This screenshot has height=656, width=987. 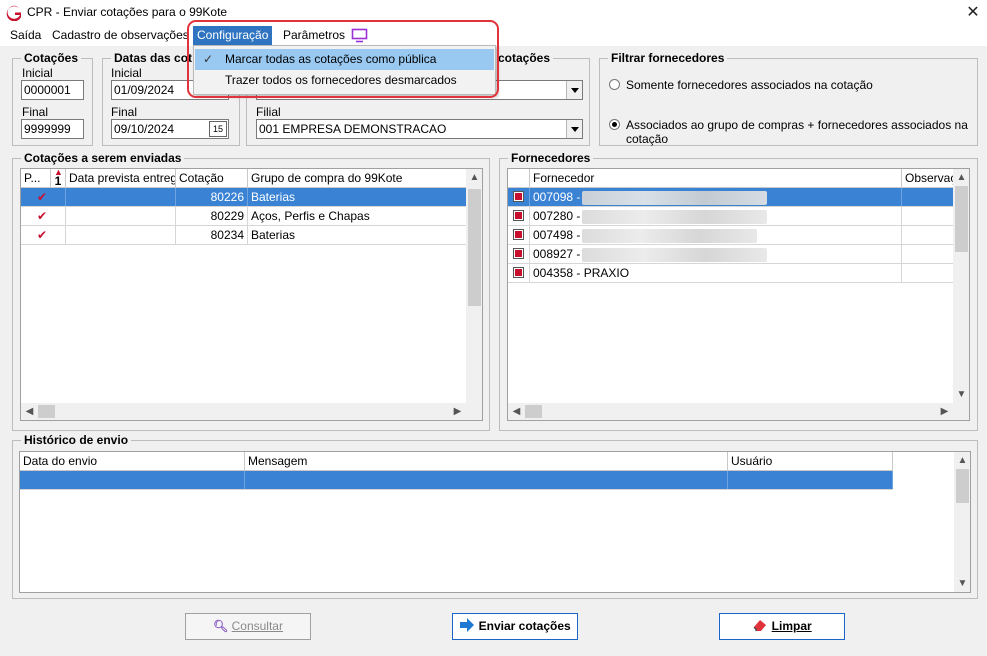 I want to click on col-usuario: Usuário, so click(x=810, y=461).